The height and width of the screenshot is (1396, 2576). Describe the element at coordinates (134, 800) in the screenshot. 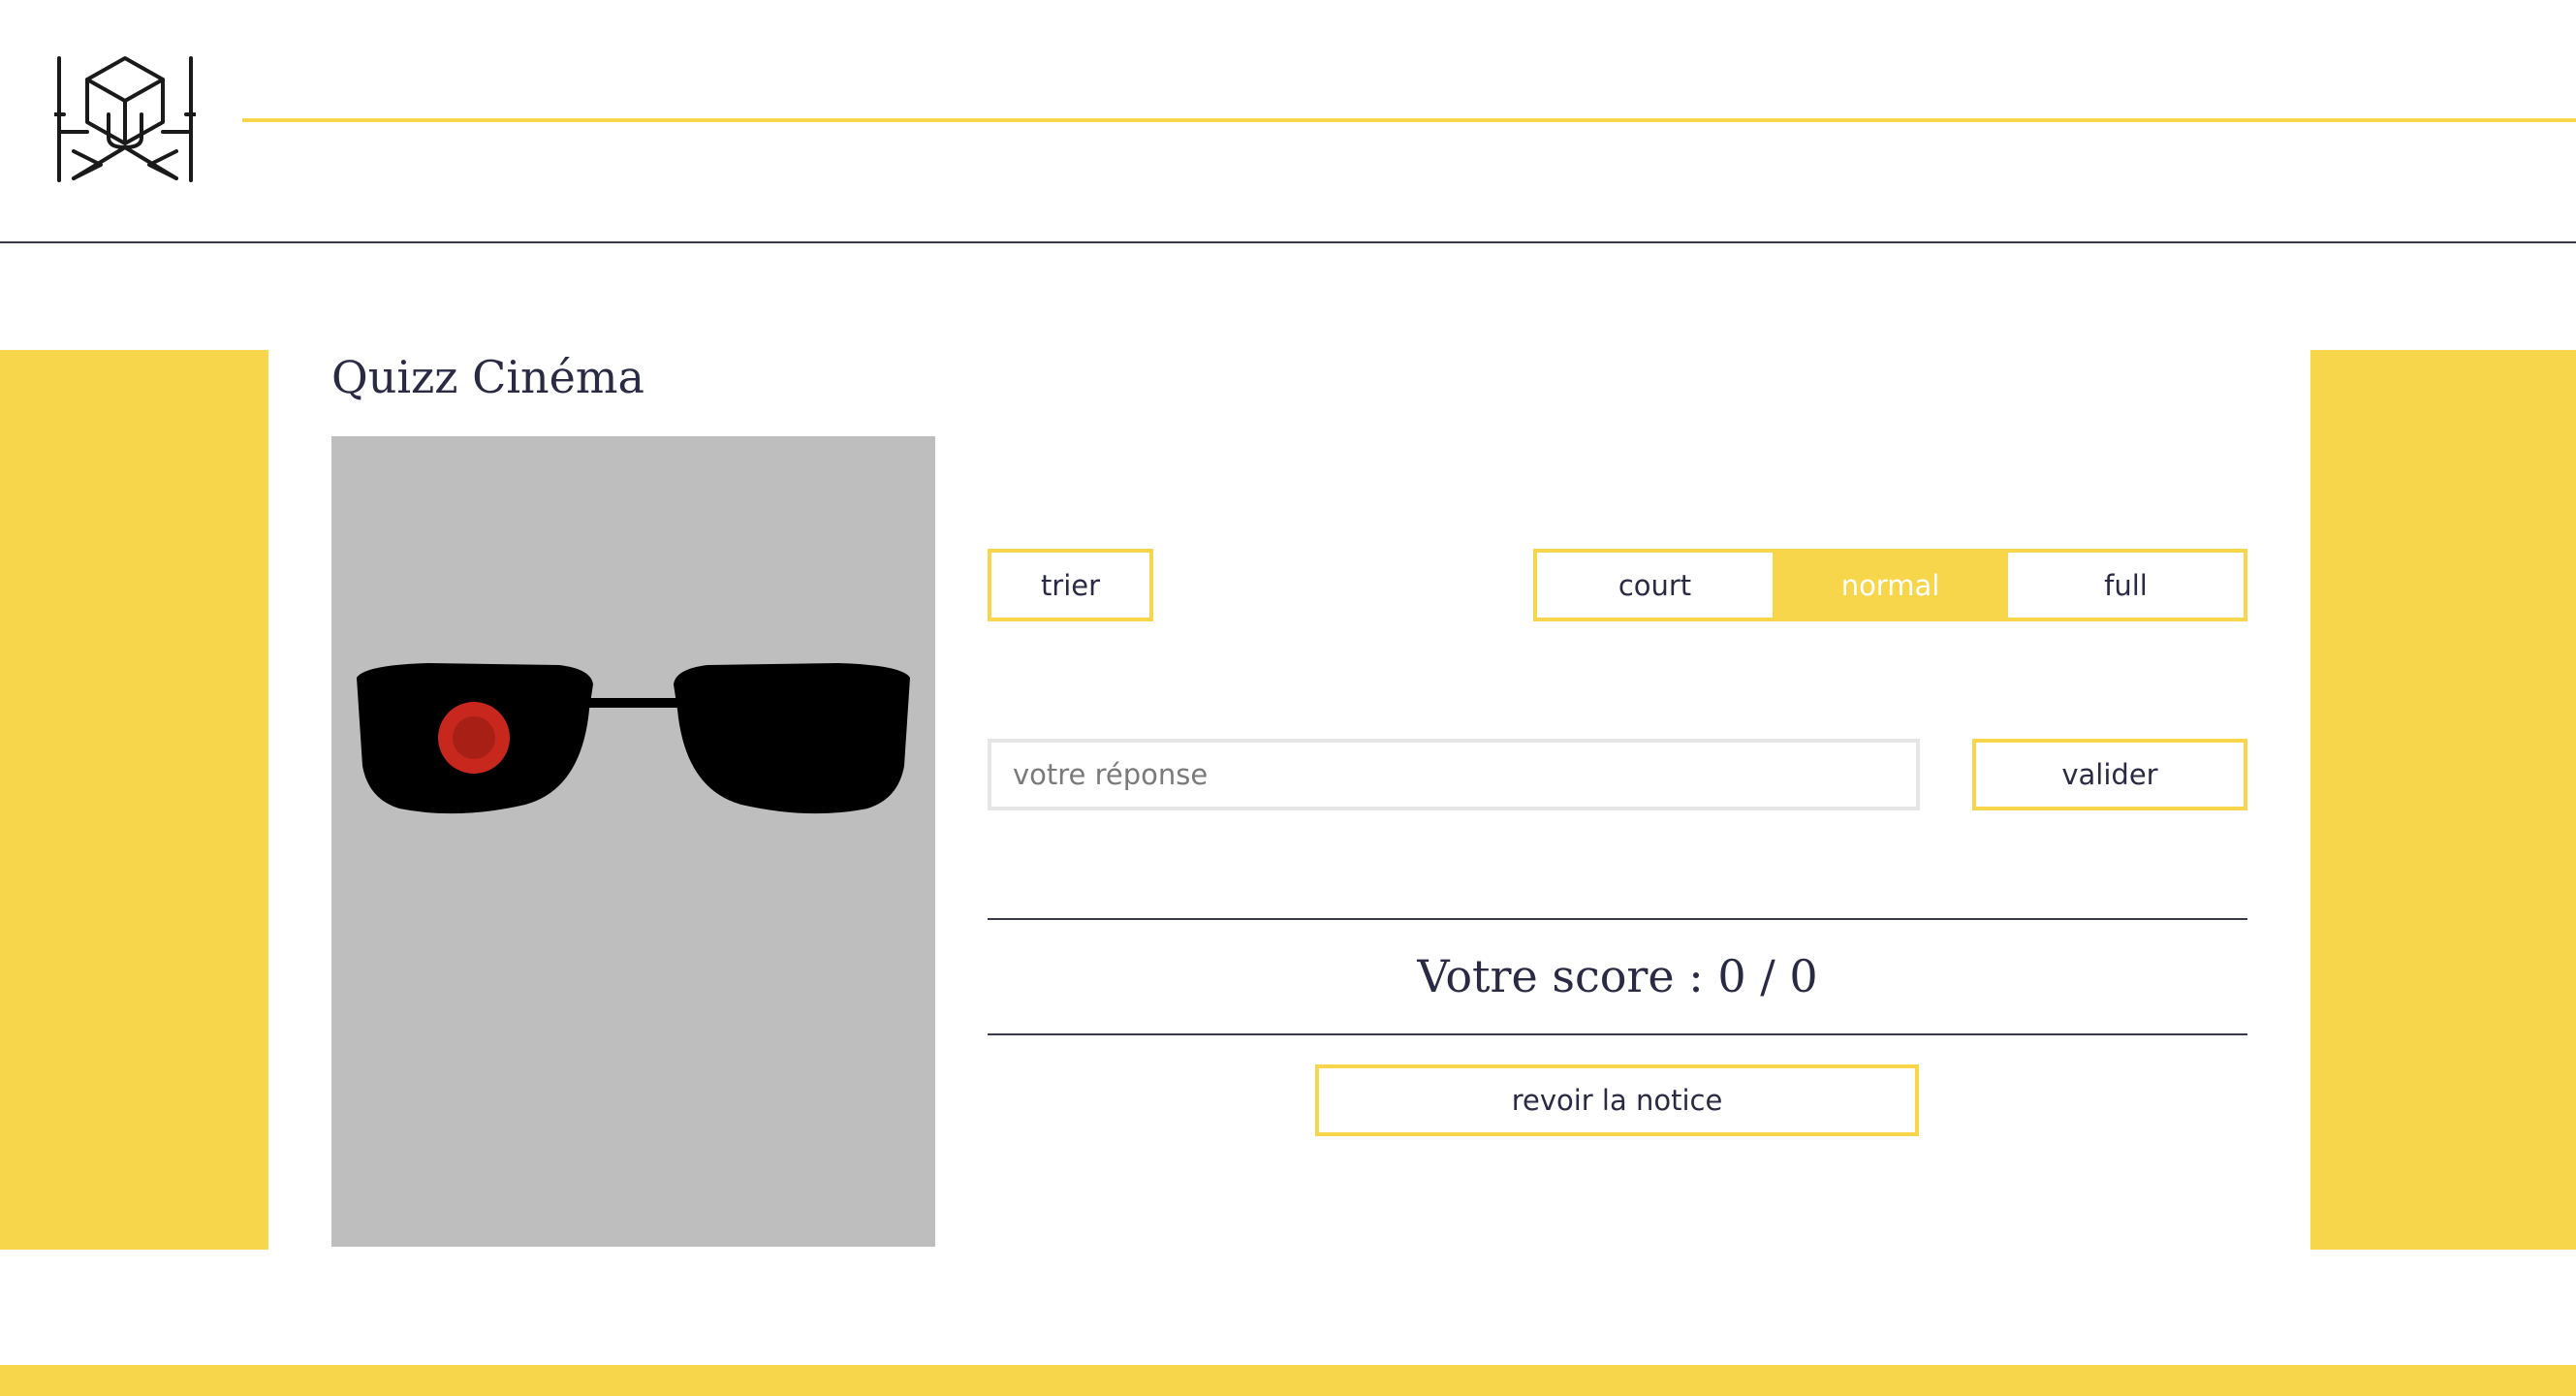

I see `left-accent-band` at that location.